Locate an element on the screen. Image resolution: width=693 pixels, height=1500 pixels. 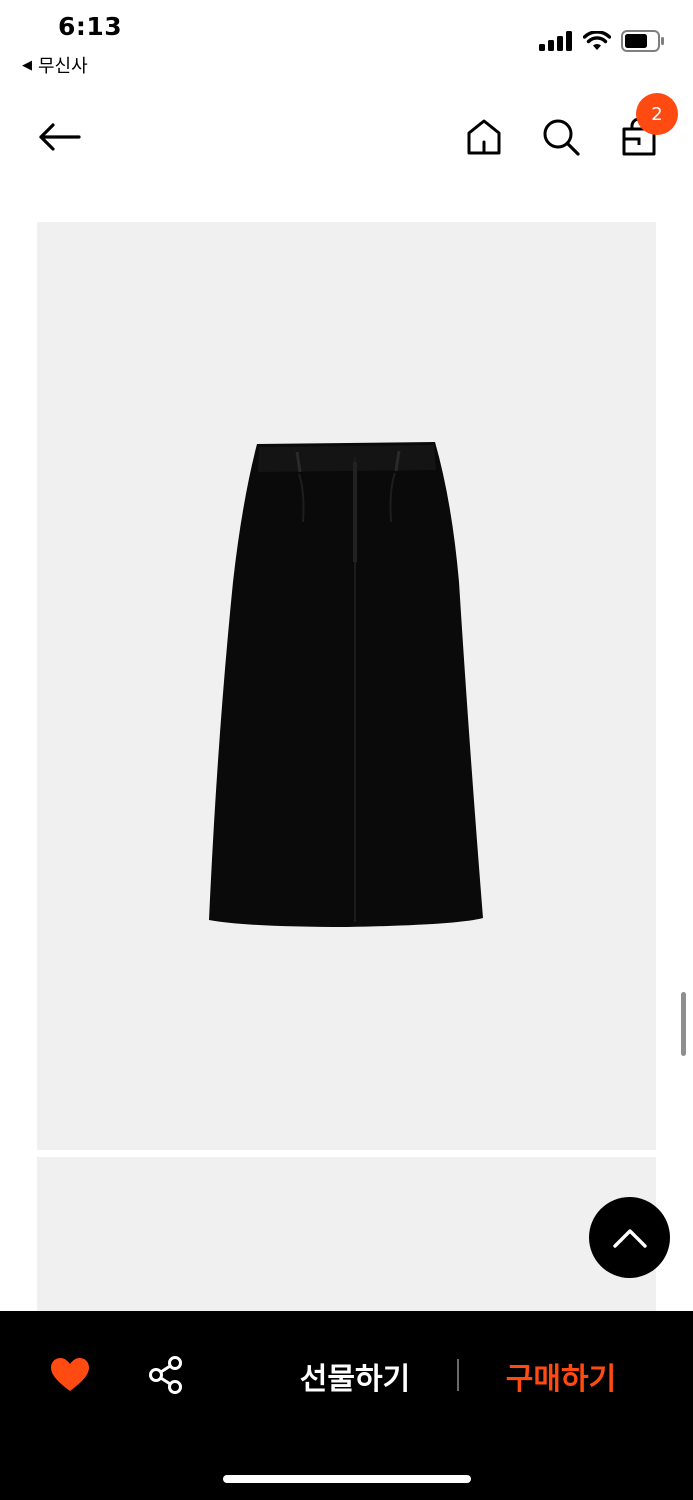
back-triangle-icon: ◀ is located at coordinates (27, 65).